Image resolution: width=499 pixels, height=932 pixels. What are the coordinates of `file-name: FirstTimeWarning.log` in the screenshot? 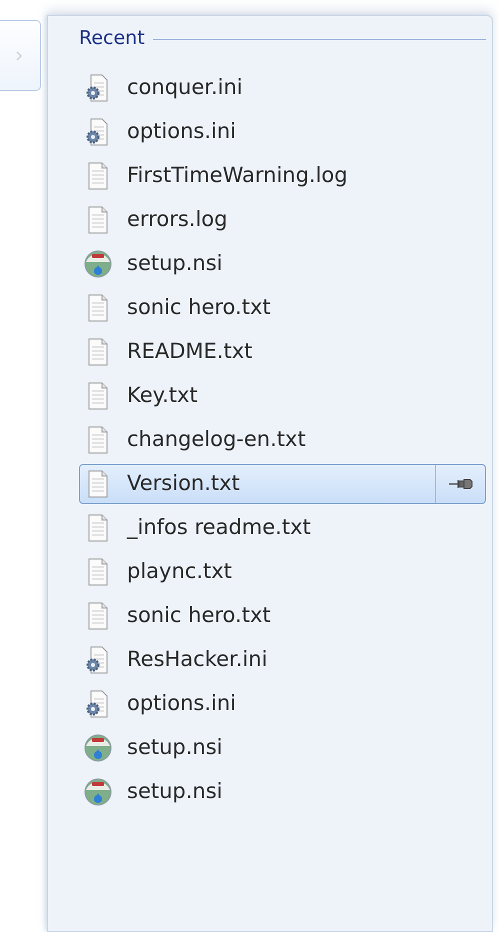 It's located at (238, 175).